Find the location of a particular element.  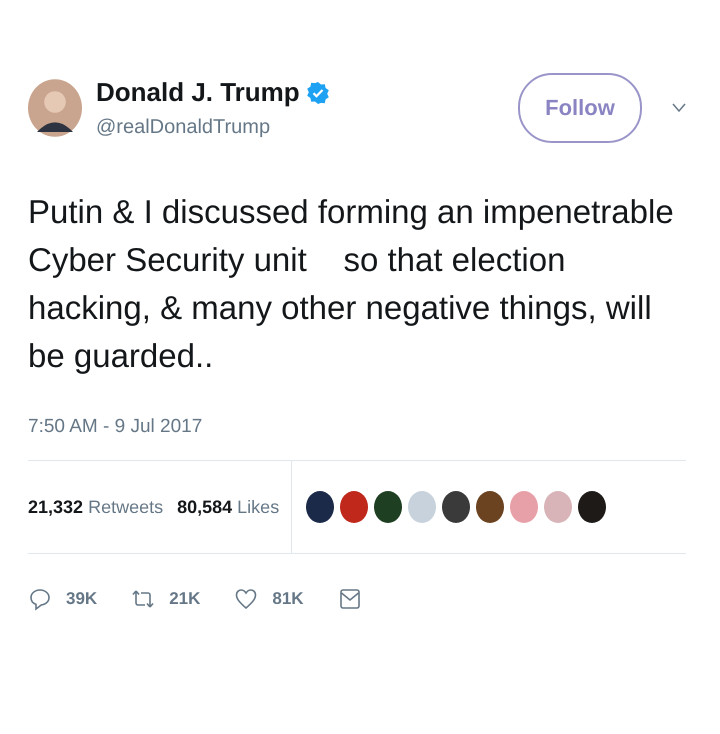

caret-icon is located at coordinates (679, 108).